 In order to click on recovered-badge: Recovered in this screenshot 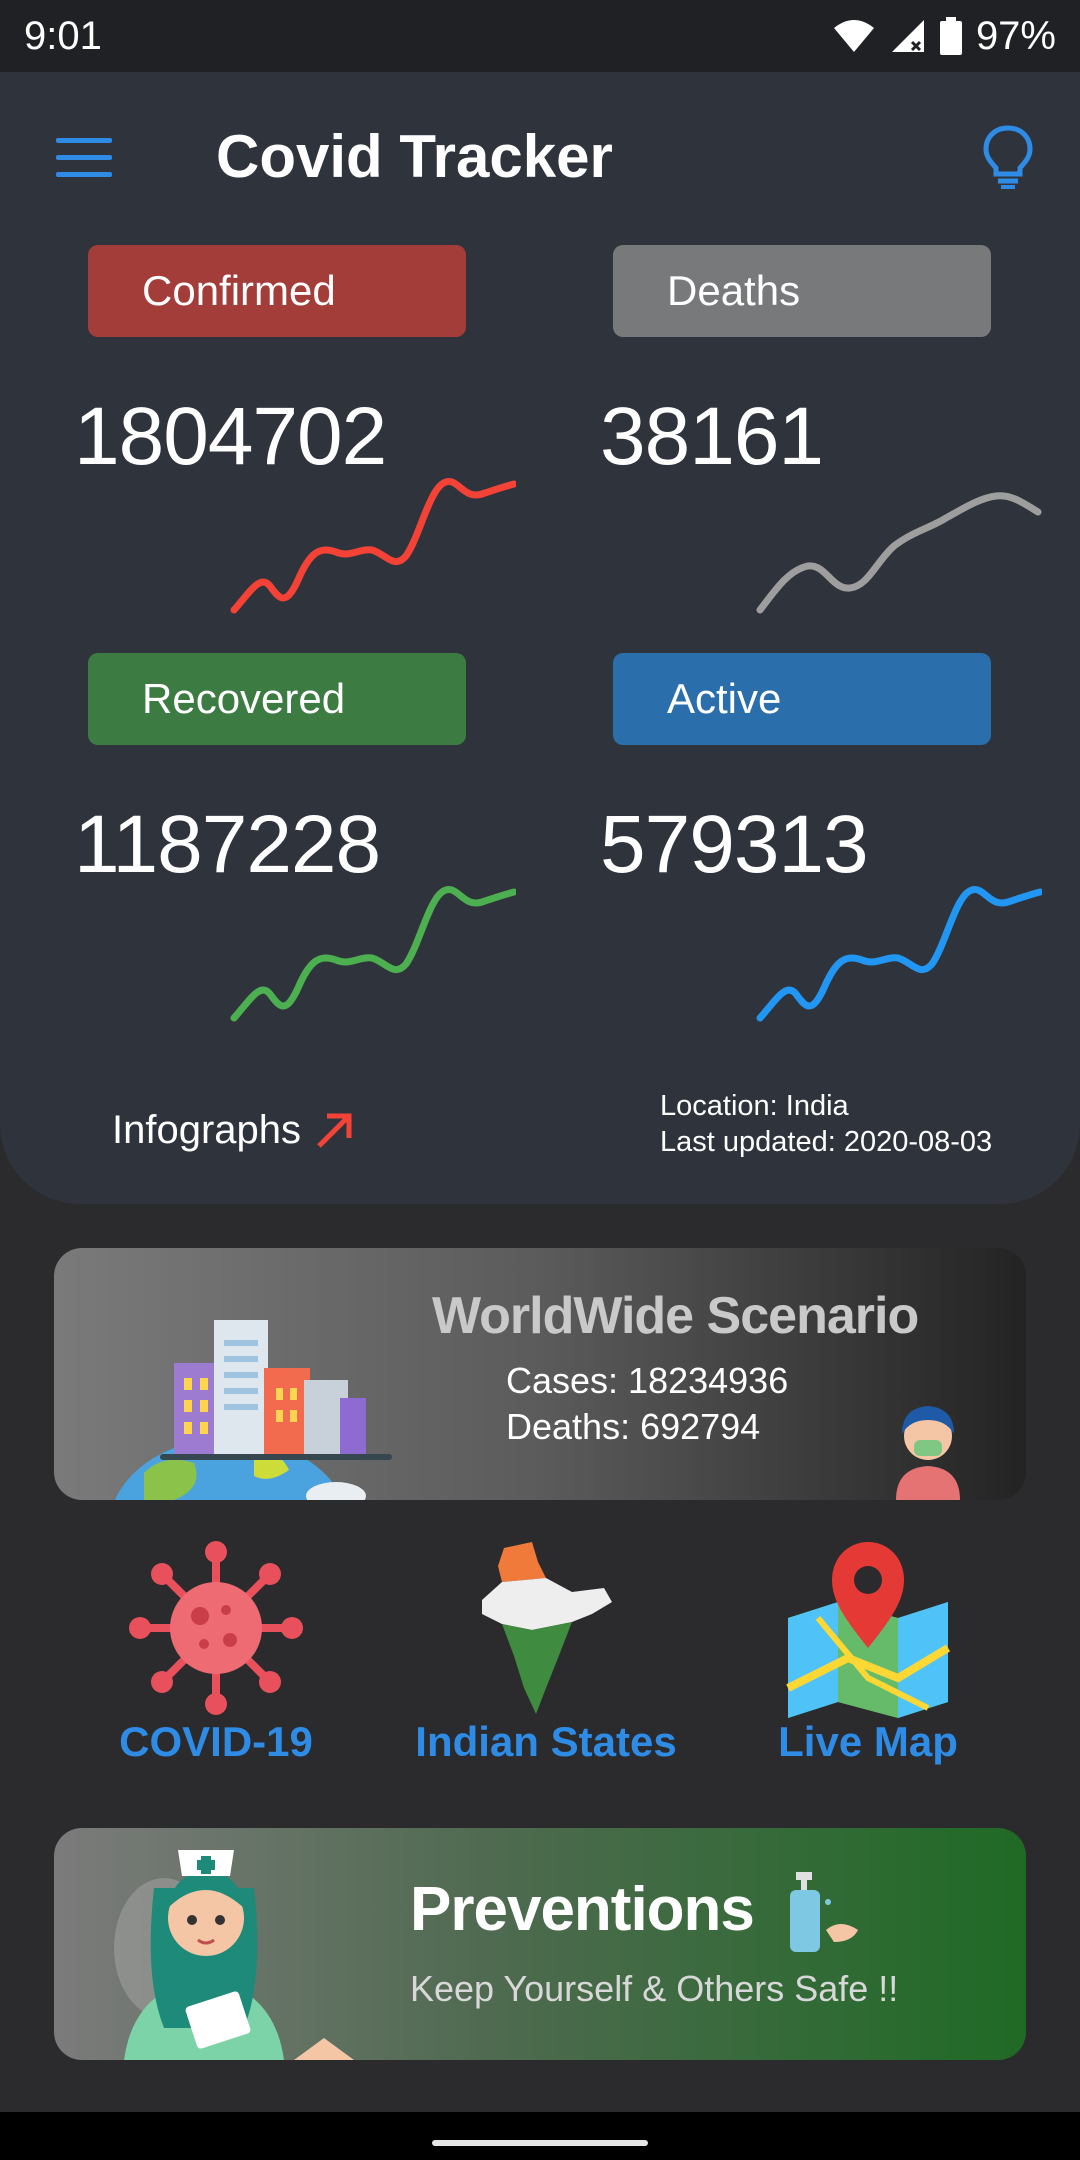, I will do `click(277, 699)`.